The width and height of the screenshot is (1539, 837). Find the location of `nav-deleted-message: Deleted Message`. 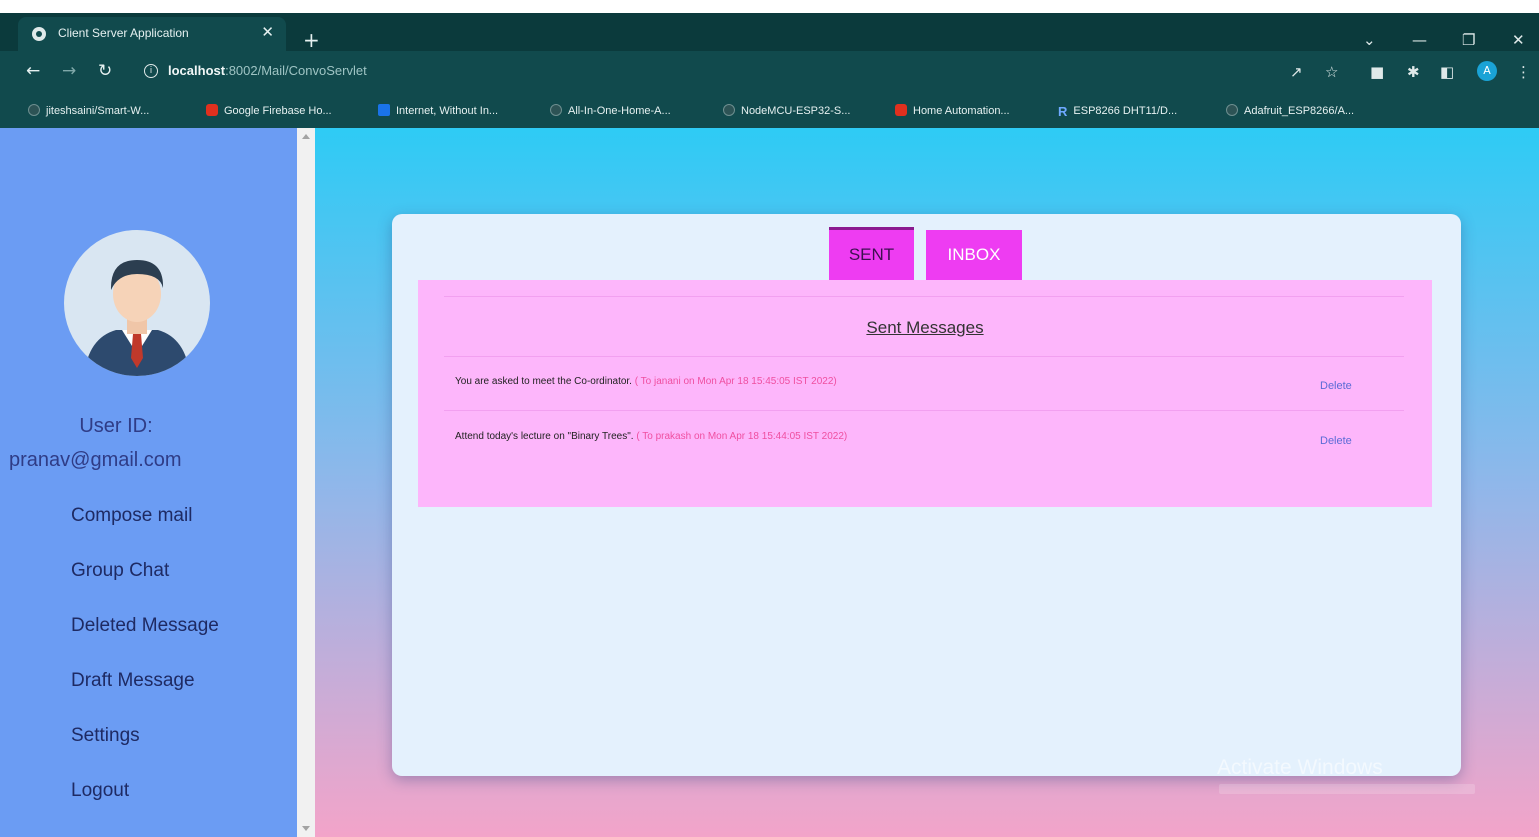

nav-deleted-message: Deleted Message is located at coordinates (145, 626).